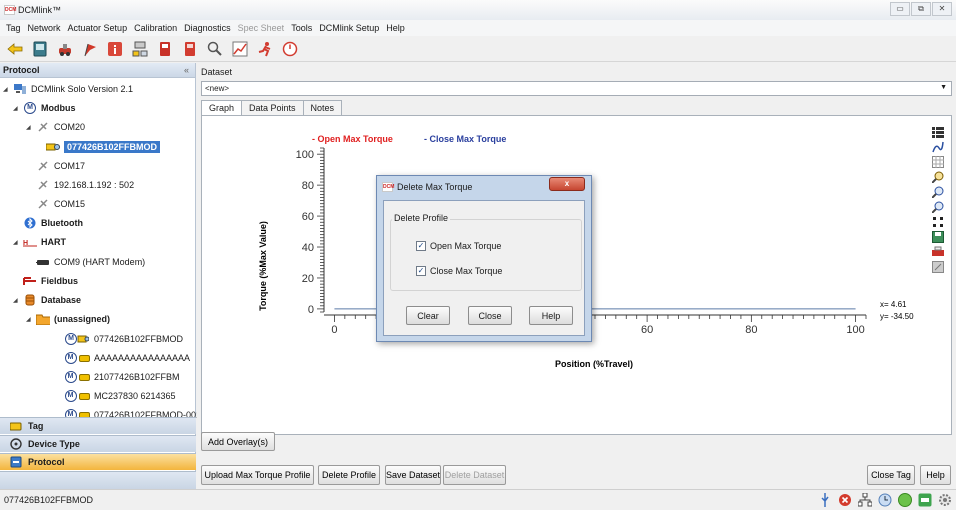  Describe the element at coordinates (421, 246) in the screenshot. I see `open-max-torque-checkbox: ✓` at that location.